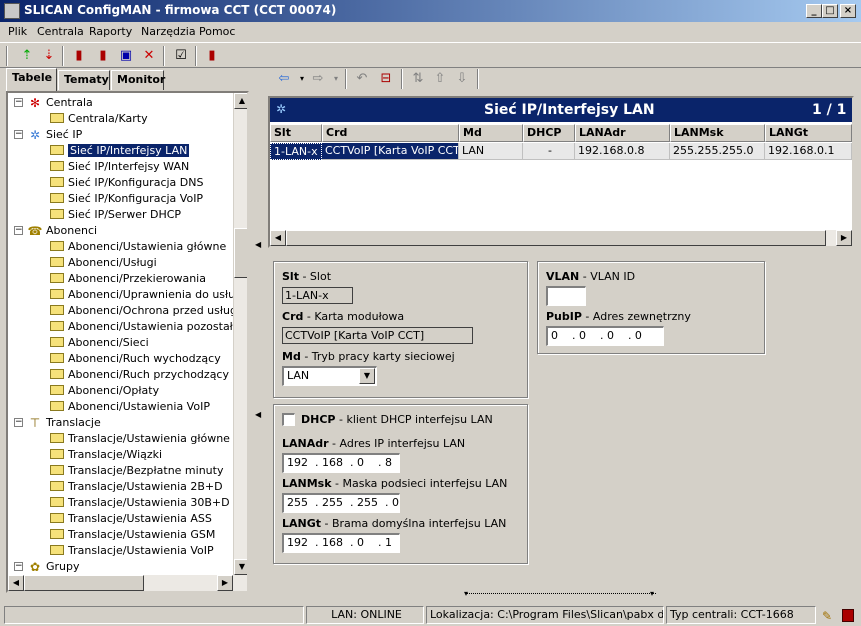  I want to click on menu-narzedzia: Narzędzia, so click(168, 31).